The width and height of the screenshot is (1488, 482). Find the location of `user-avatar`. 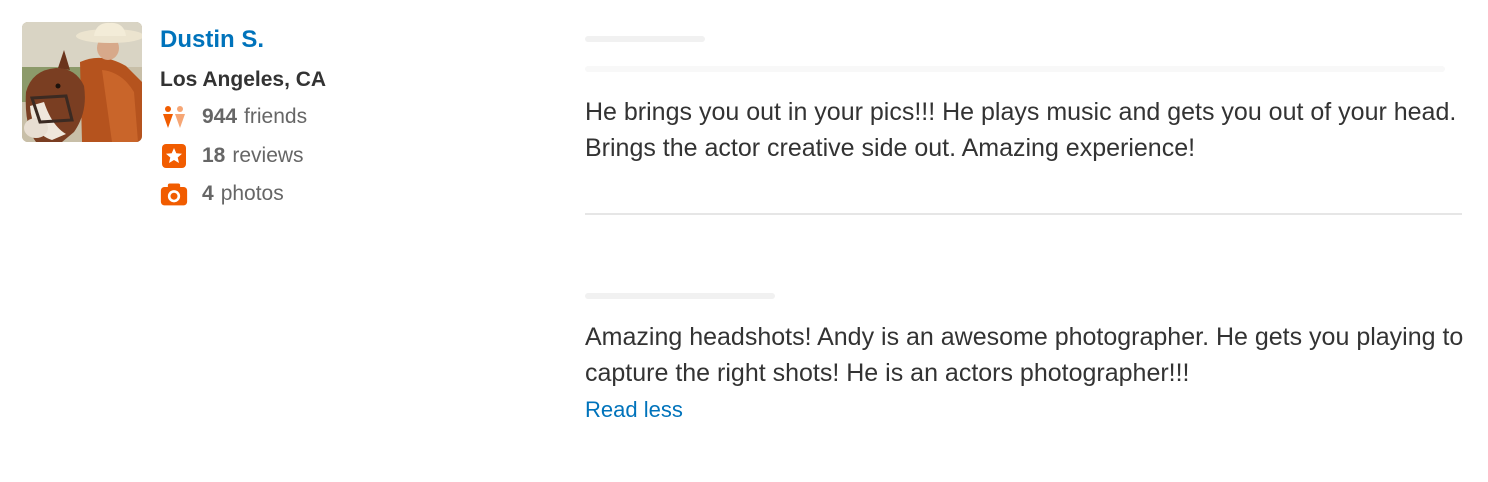

user-avatar is located at coordinates (82, 82).